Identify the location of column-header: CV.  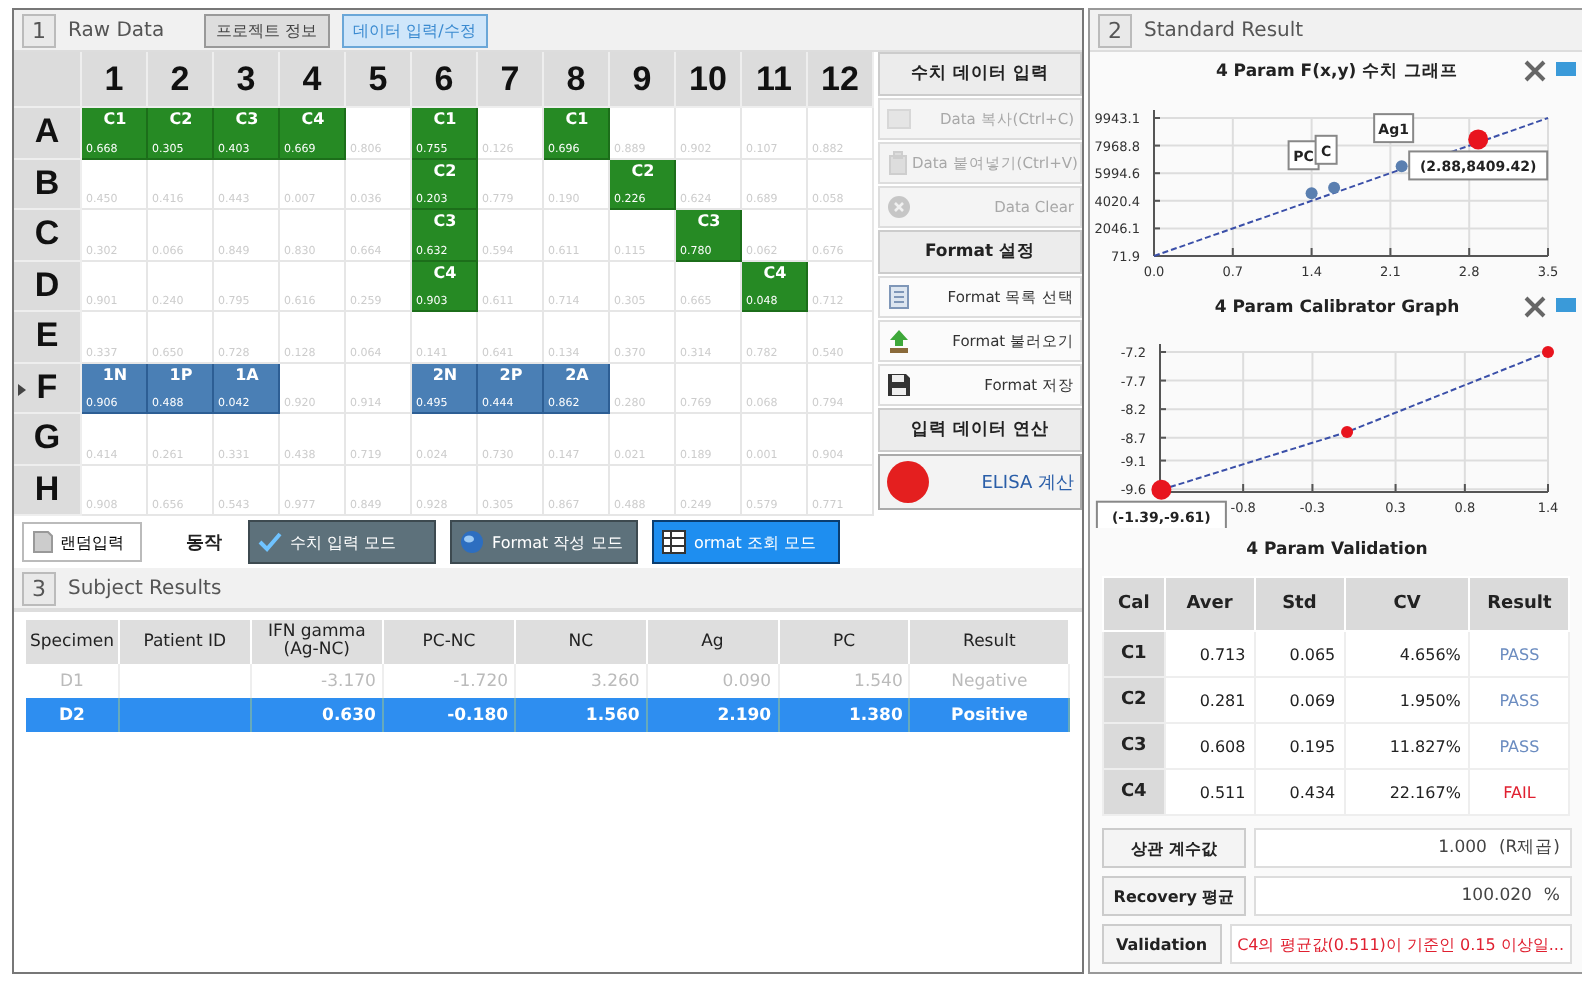
(1407, 604).